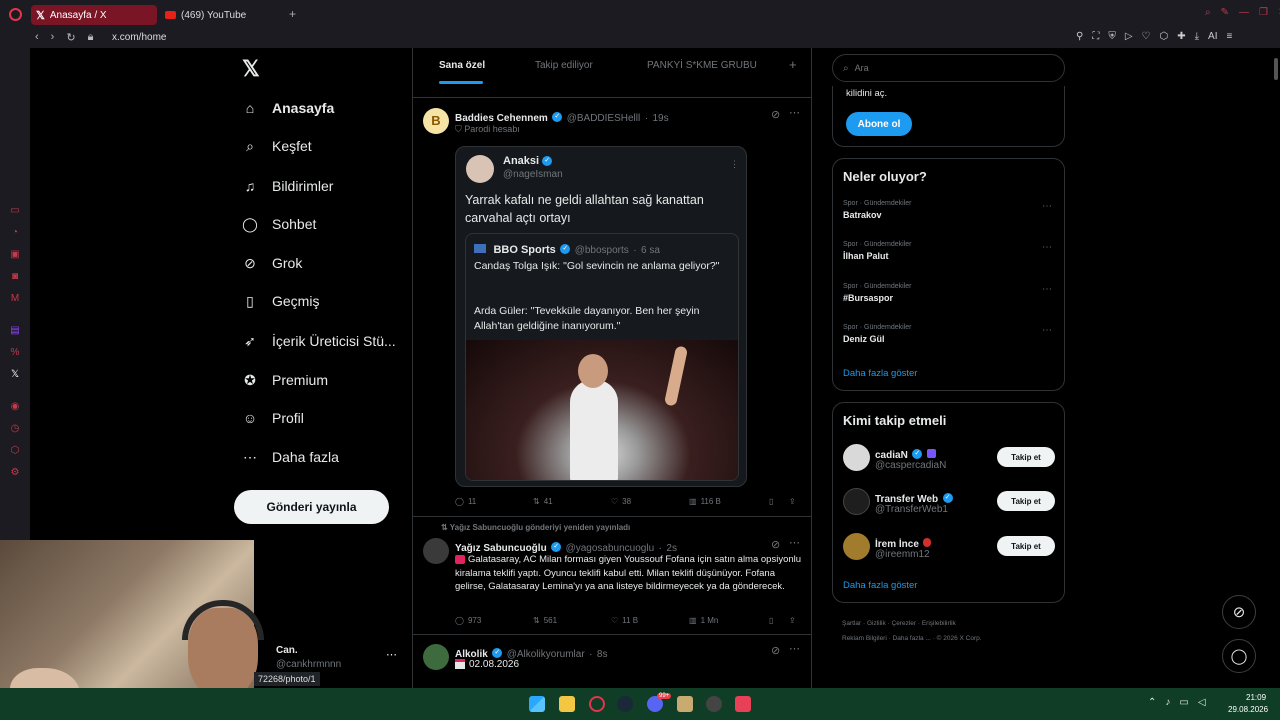  Describe the element at coordinates (37, 37) in the screenshot. I see `back-icon: ‹` at that location.